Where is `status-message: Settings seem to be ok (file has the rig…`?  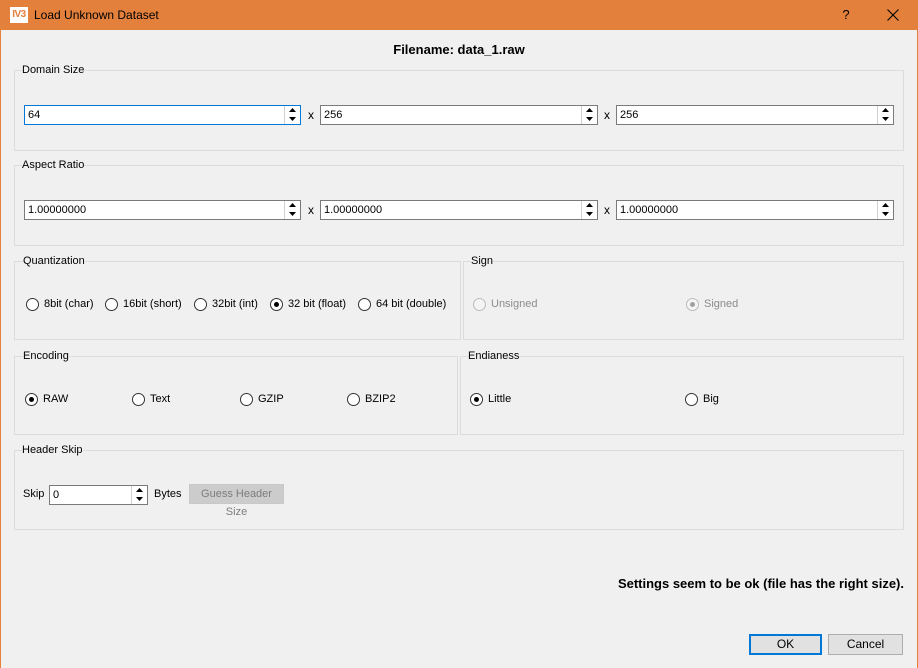
status-message: Settings seem to be ok (file has the rig… is located at coordinates (760, 583).